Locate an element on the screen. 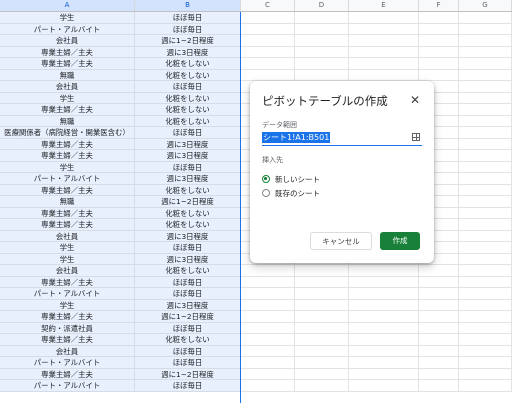 The image size is (512, 403). column-header-c: C is located at coordinates (268, 5).